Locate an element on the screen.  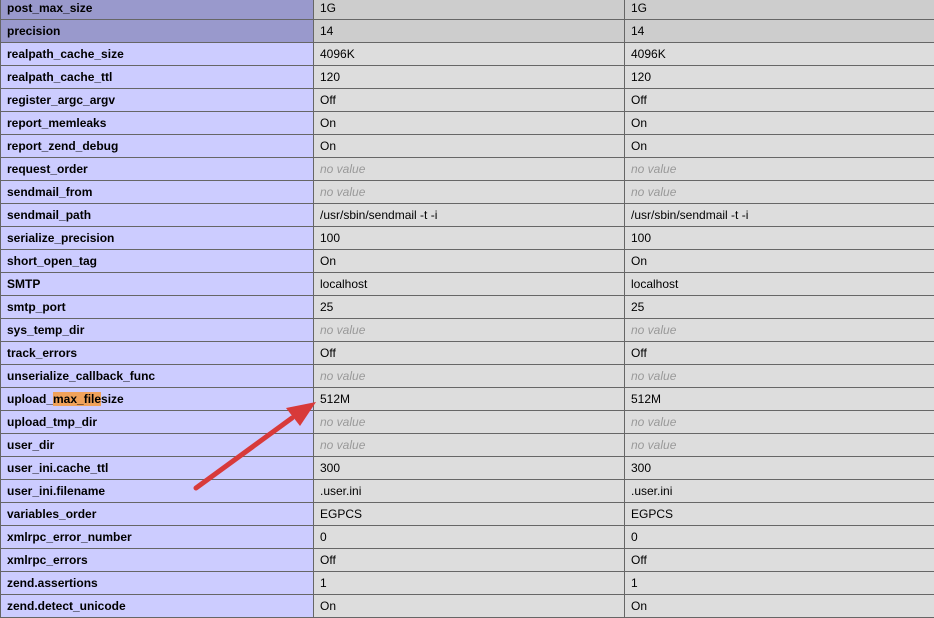
value-text: /usr/sbin/sendmail -t -i is located at coordinates (689, 215).